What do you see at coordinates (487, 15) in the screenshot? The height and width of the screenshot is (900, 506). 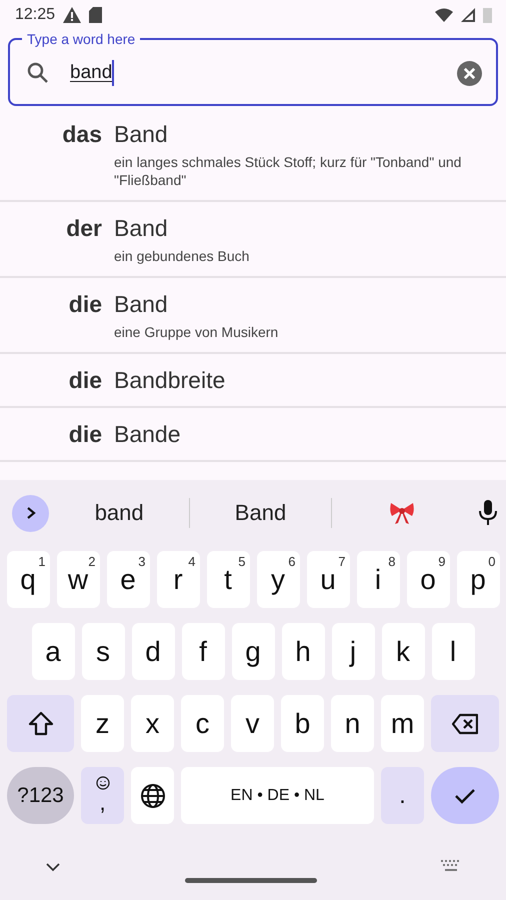 I see `battery-icon` at bounding box center [487, 15].